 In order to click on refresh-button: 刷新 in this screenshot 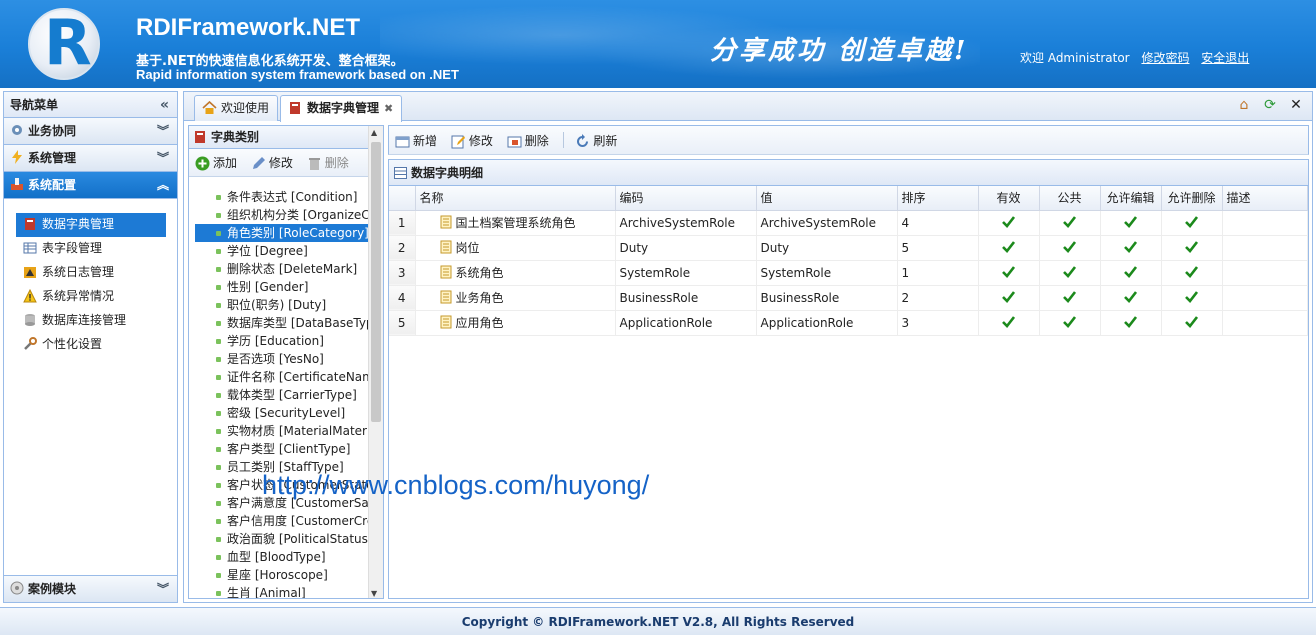, I will do `click(596, 141)`.